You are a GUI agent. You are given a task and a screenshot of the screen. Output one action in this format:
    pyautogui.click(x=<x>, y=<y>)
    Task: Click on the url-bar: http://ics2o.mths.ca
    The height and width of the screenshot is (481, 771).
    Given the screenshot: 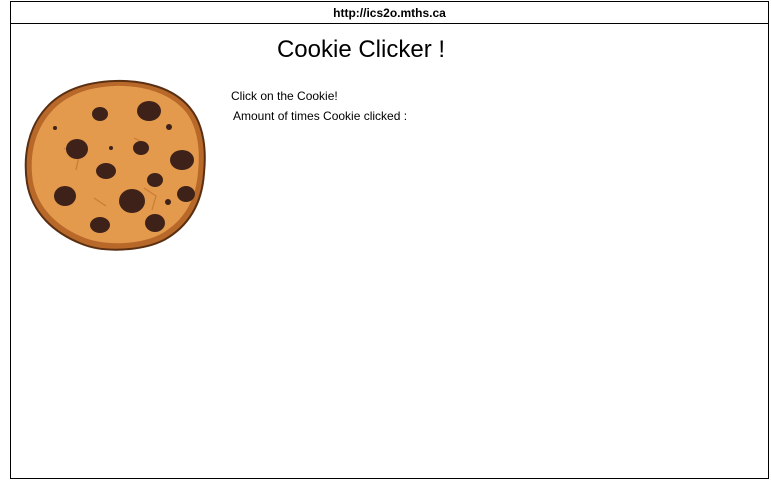 What is the action you would take?
    pyautogui.click(x=389, y=13)
    